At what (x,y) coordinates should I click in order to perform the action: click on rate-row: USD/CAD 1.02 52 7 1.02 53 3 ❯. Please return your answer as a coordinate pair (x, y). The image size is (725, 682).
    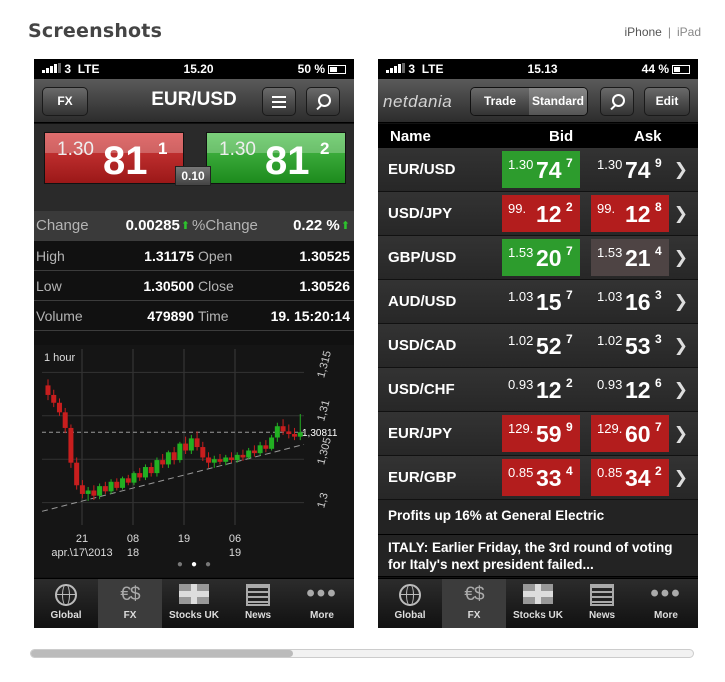
    Looking at the image, I should click on (538, 346).